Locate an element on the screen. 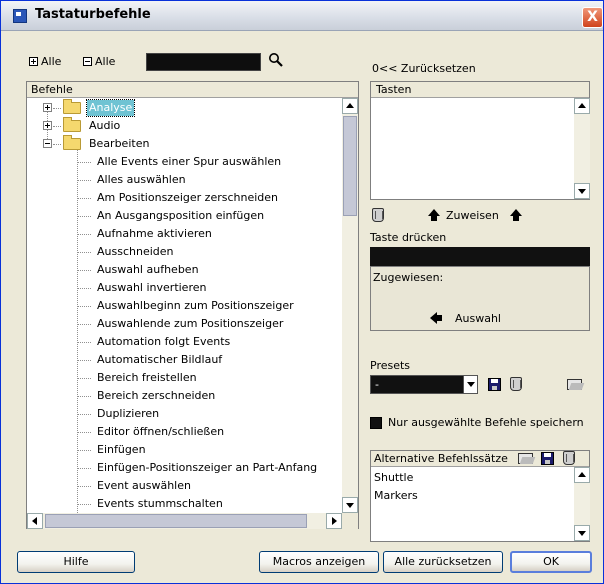 This screenshot has width=604, height=584. minus-box-icon is located at coordinates (87, 61).